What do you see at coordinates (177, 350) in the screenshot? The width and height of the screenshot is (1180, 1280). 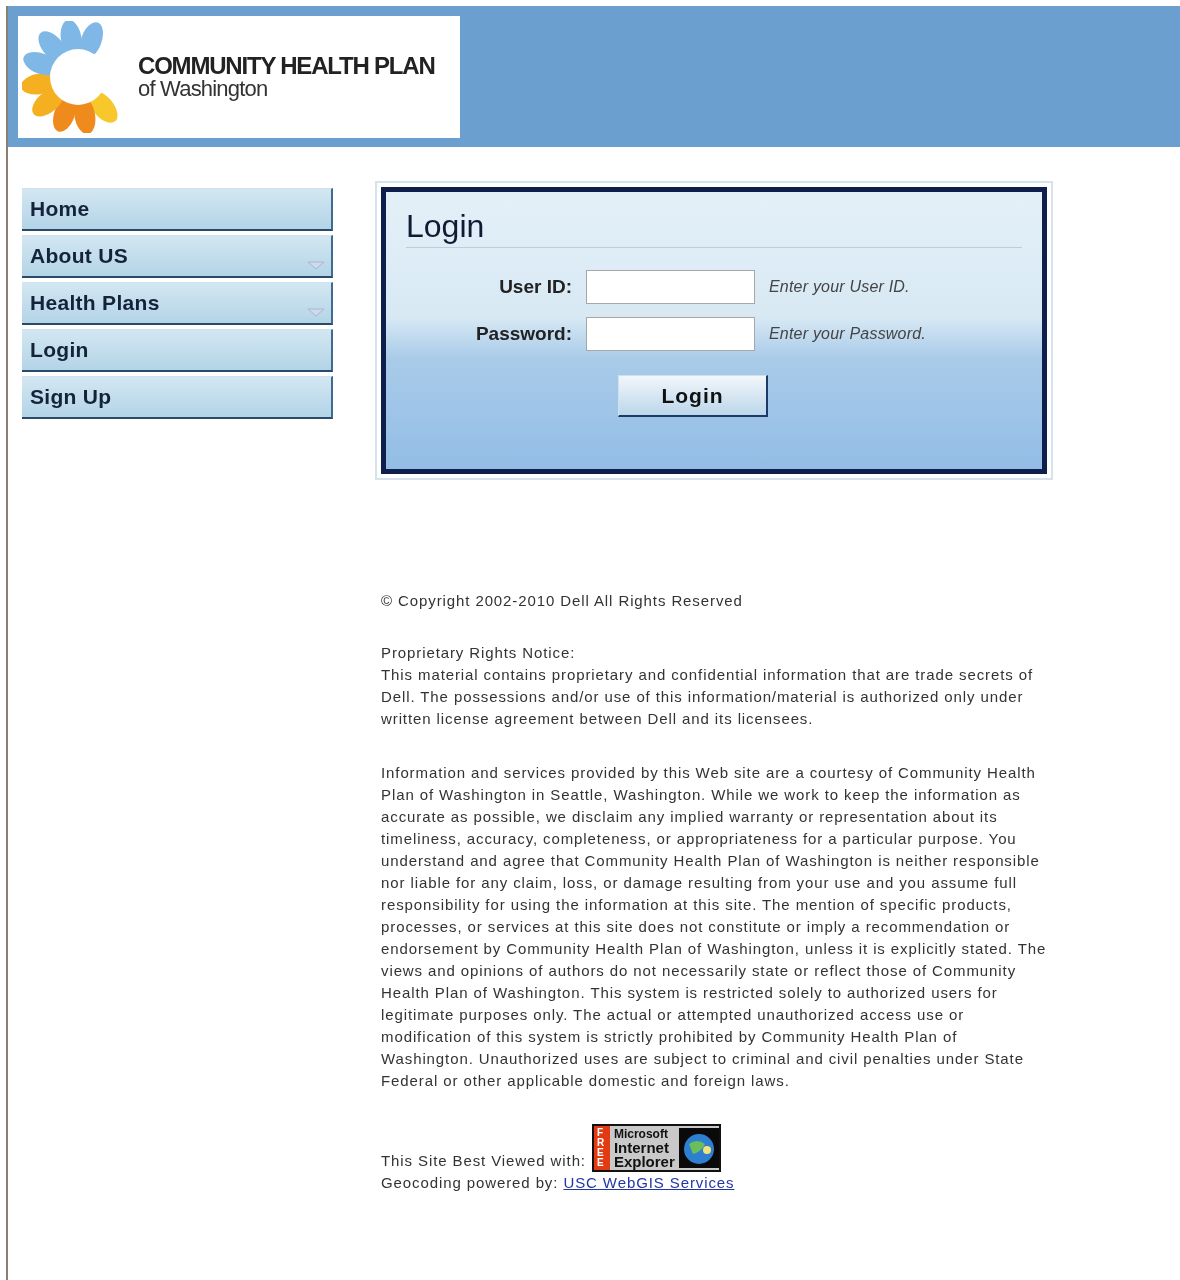 I see `nav-menu-item: Login` at bounding box center [177, 350].